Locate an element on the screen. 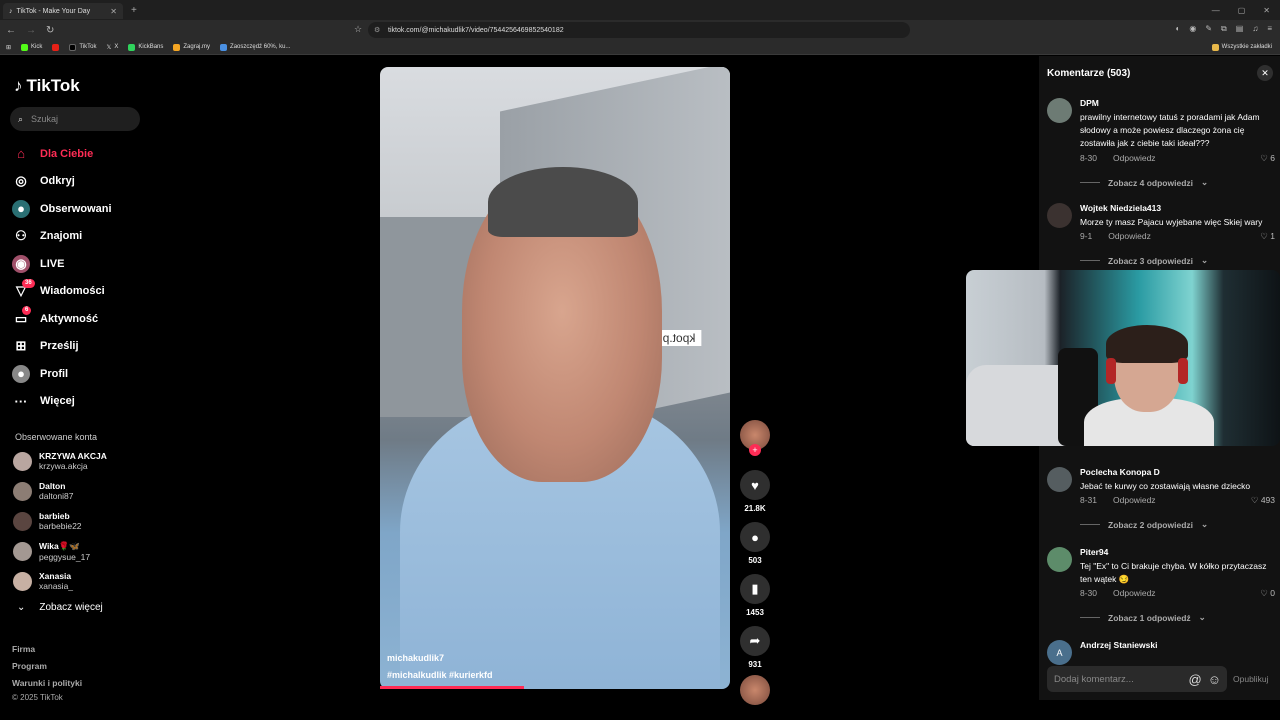 This screenshot has width=1280, height=720. comment-icon: ● is located at coordinates (755, 537).